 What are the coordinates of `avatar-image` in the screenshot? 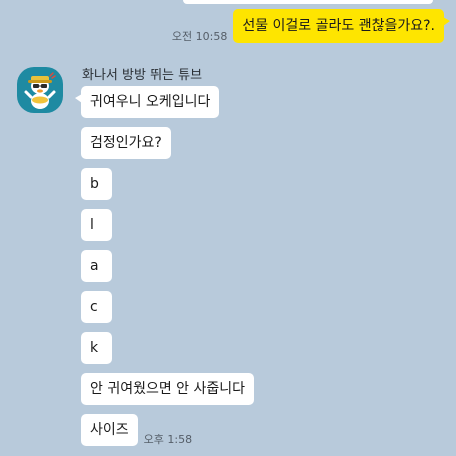 It's located at (40, 90).